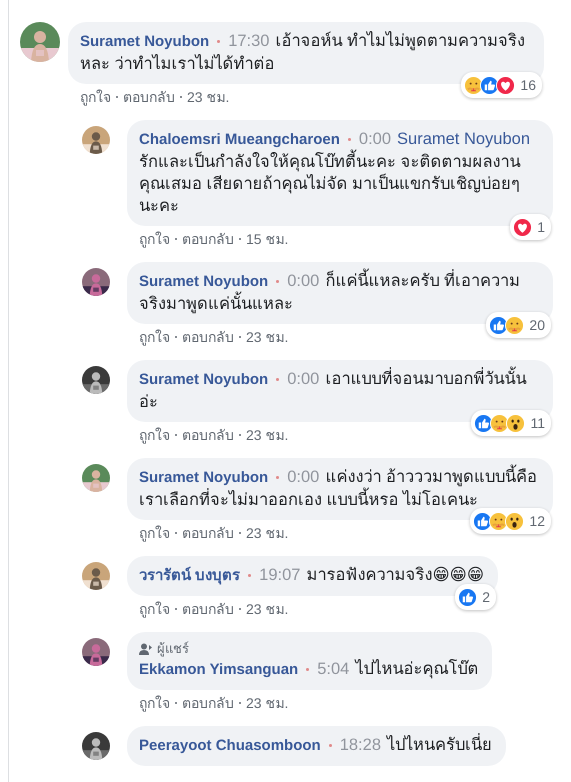 This screenshot has height=782, width=571. Describe the element at coordinates (218, 669) in the screenshot. I see `author-link: Ekkamon Yimsanguan` at that location.